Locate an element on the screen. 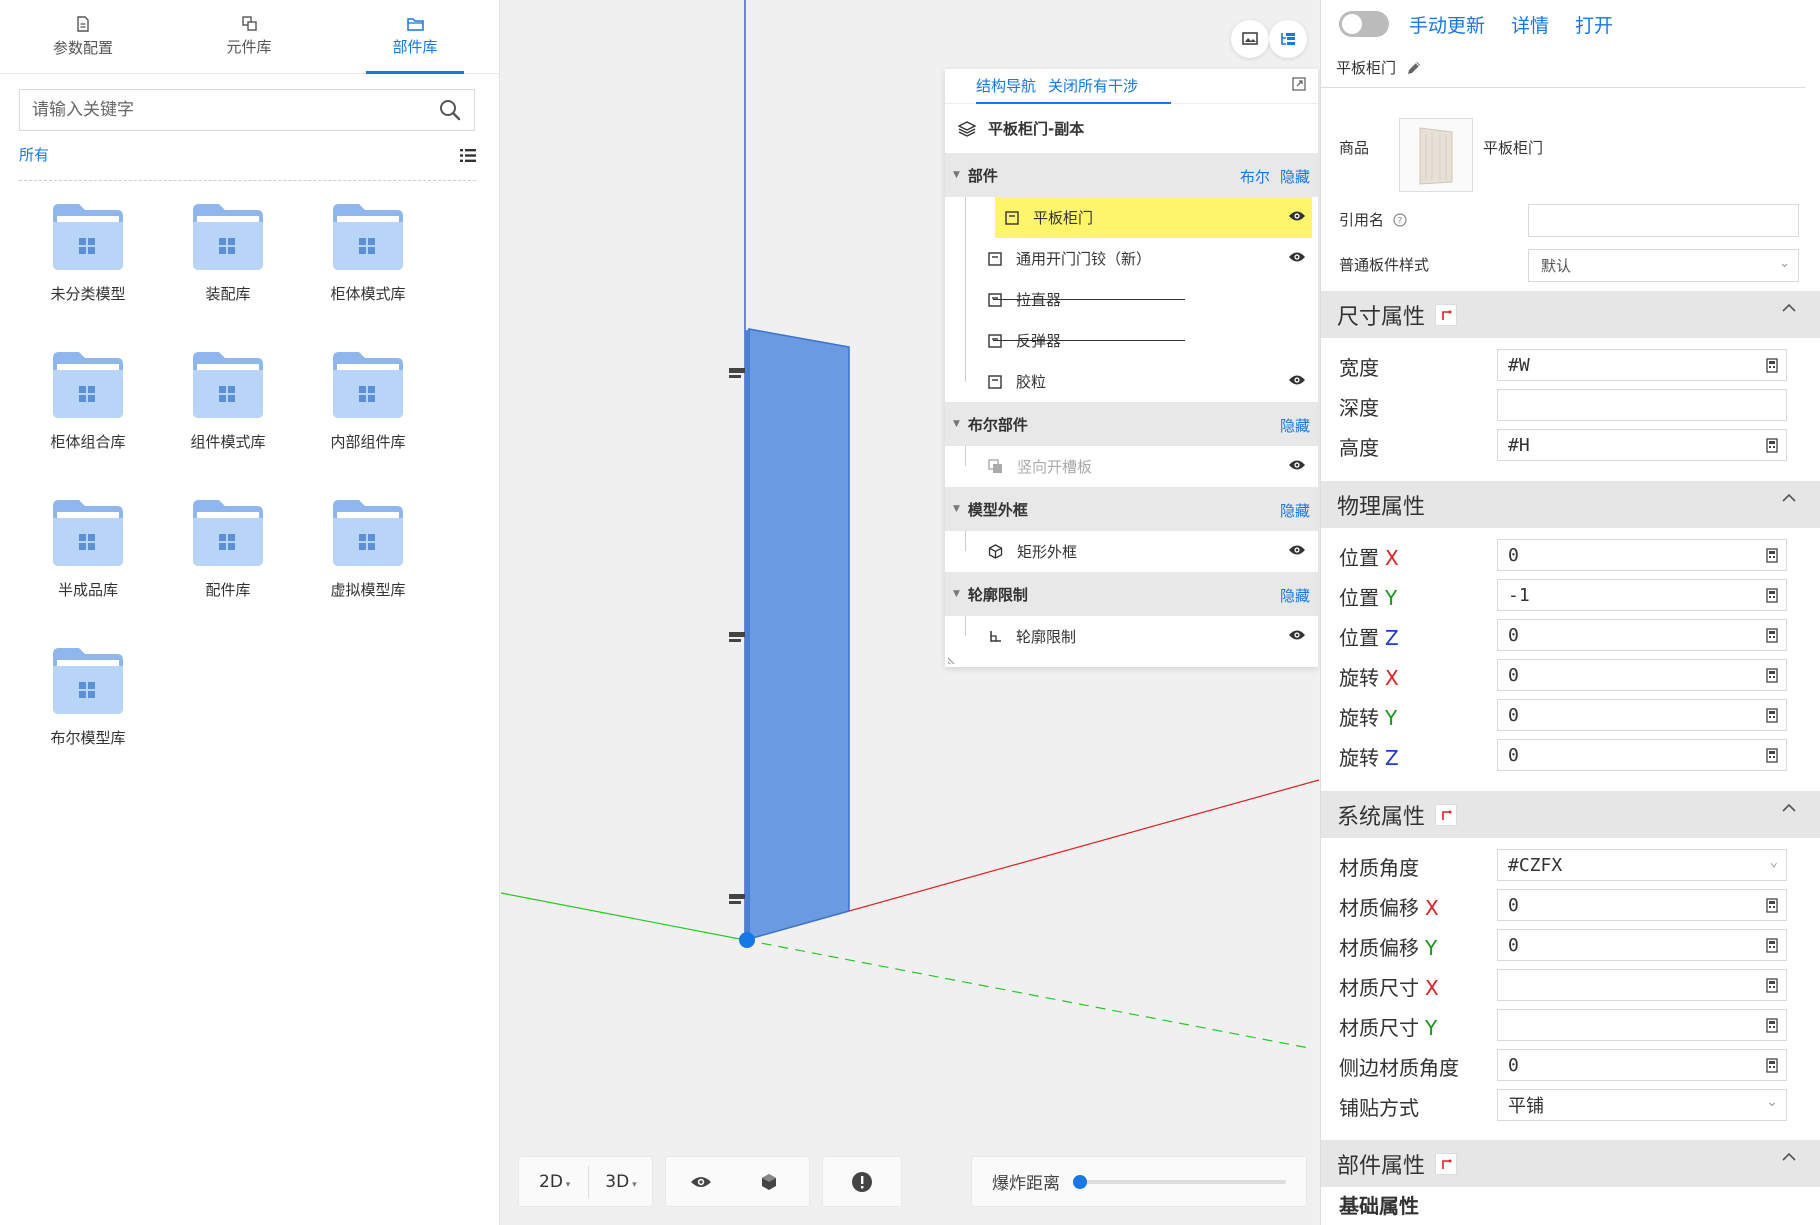 This screenshot has width=1820, height=1225. search-input is located at coordinates (235, 110).